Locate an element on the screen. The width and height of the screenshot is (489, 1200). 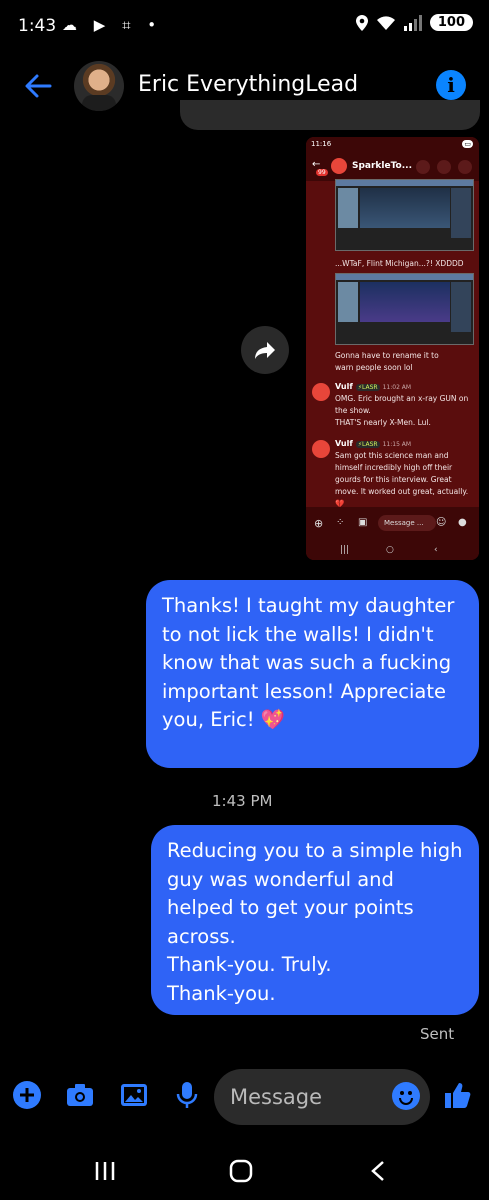
info-icon: i is located at coordinates (451, 85).